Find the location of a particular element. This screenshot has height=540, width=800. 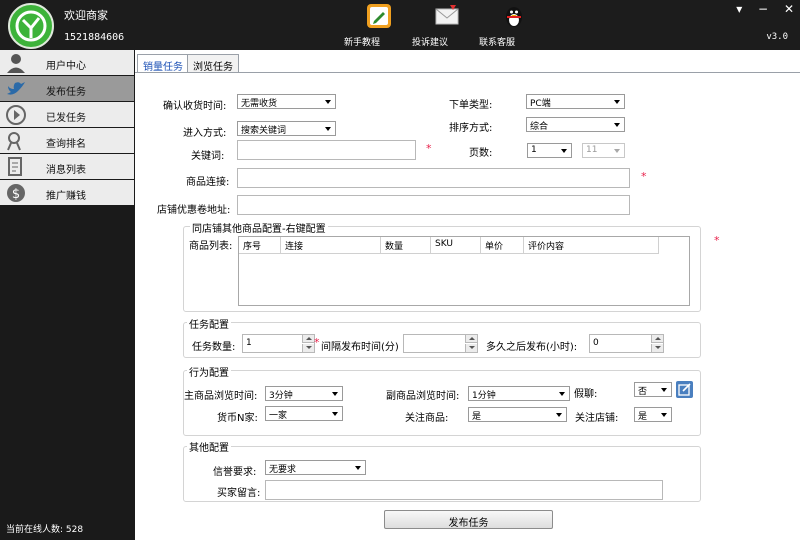

entry-method-label: 进入方式: is located at coordinates (205, 133).